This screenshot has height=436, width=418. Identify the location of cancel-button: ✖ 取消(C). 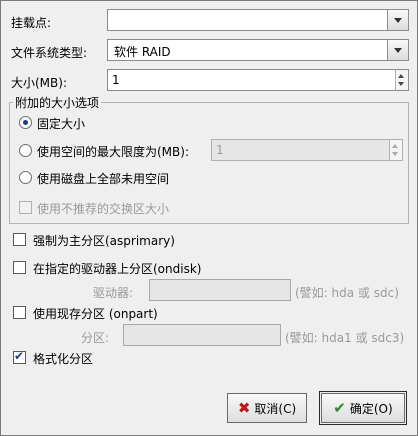
(267, 408).